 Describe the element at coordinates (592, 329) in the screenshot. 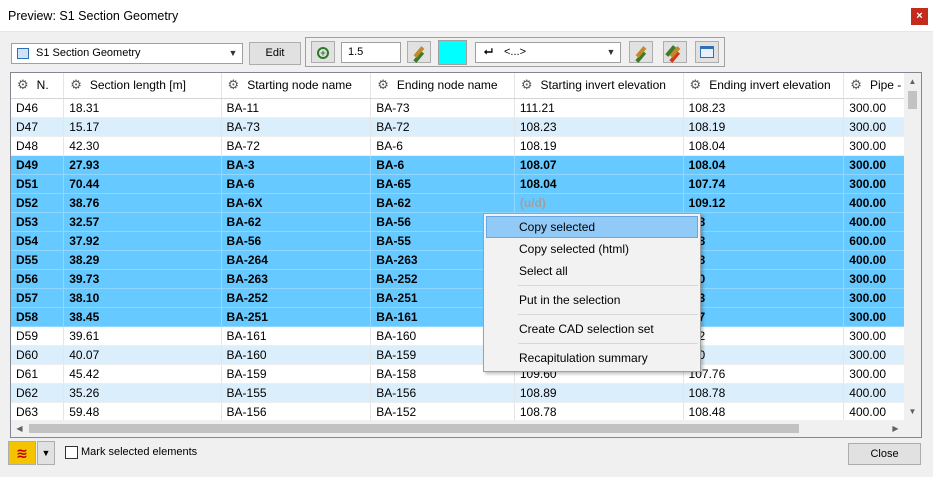

I see `menu-item-create-cad-selection: Create CAD selection set` at that location.